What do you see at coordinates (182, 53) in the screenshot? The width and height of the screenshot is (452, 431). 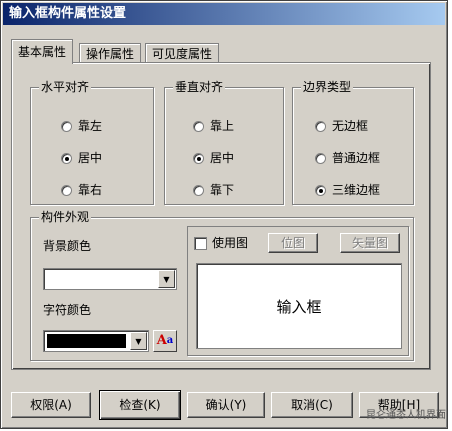 I see `tab-visibility-properties: 可见度属性` at bounding box center [182, 53].